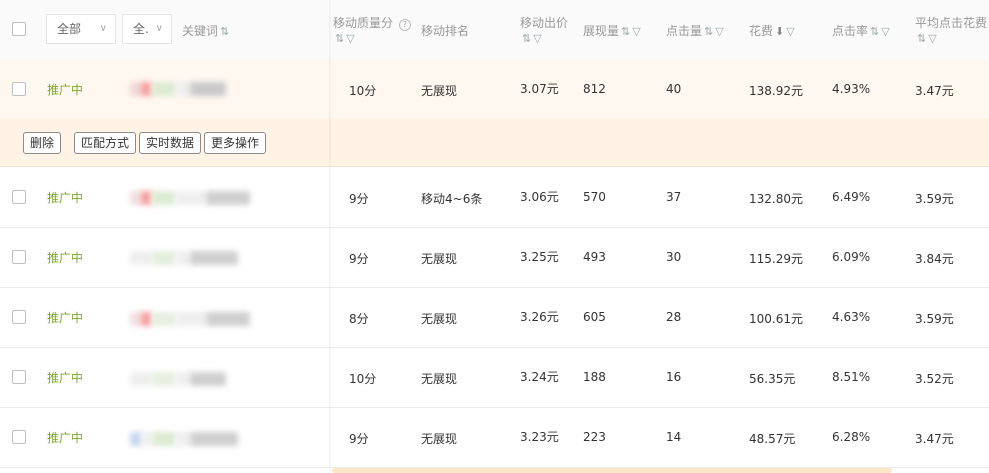 The height and width of the screenshot is (473, 989). I want to click on cost-value: 100.61元, so click(776, 319).